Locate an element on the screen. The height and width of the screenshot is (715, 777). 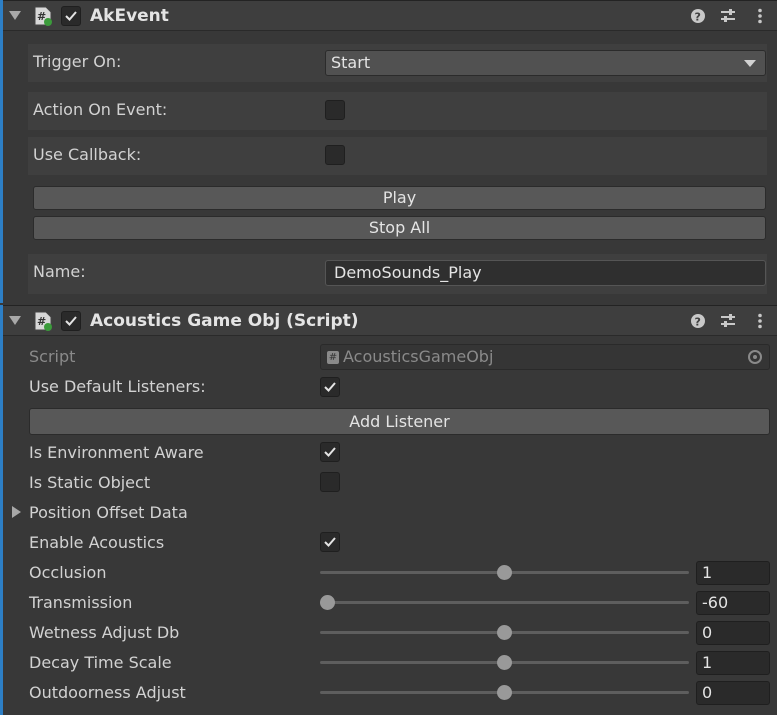
transmission-value-field: -60 is located at coordinates (733, 603).